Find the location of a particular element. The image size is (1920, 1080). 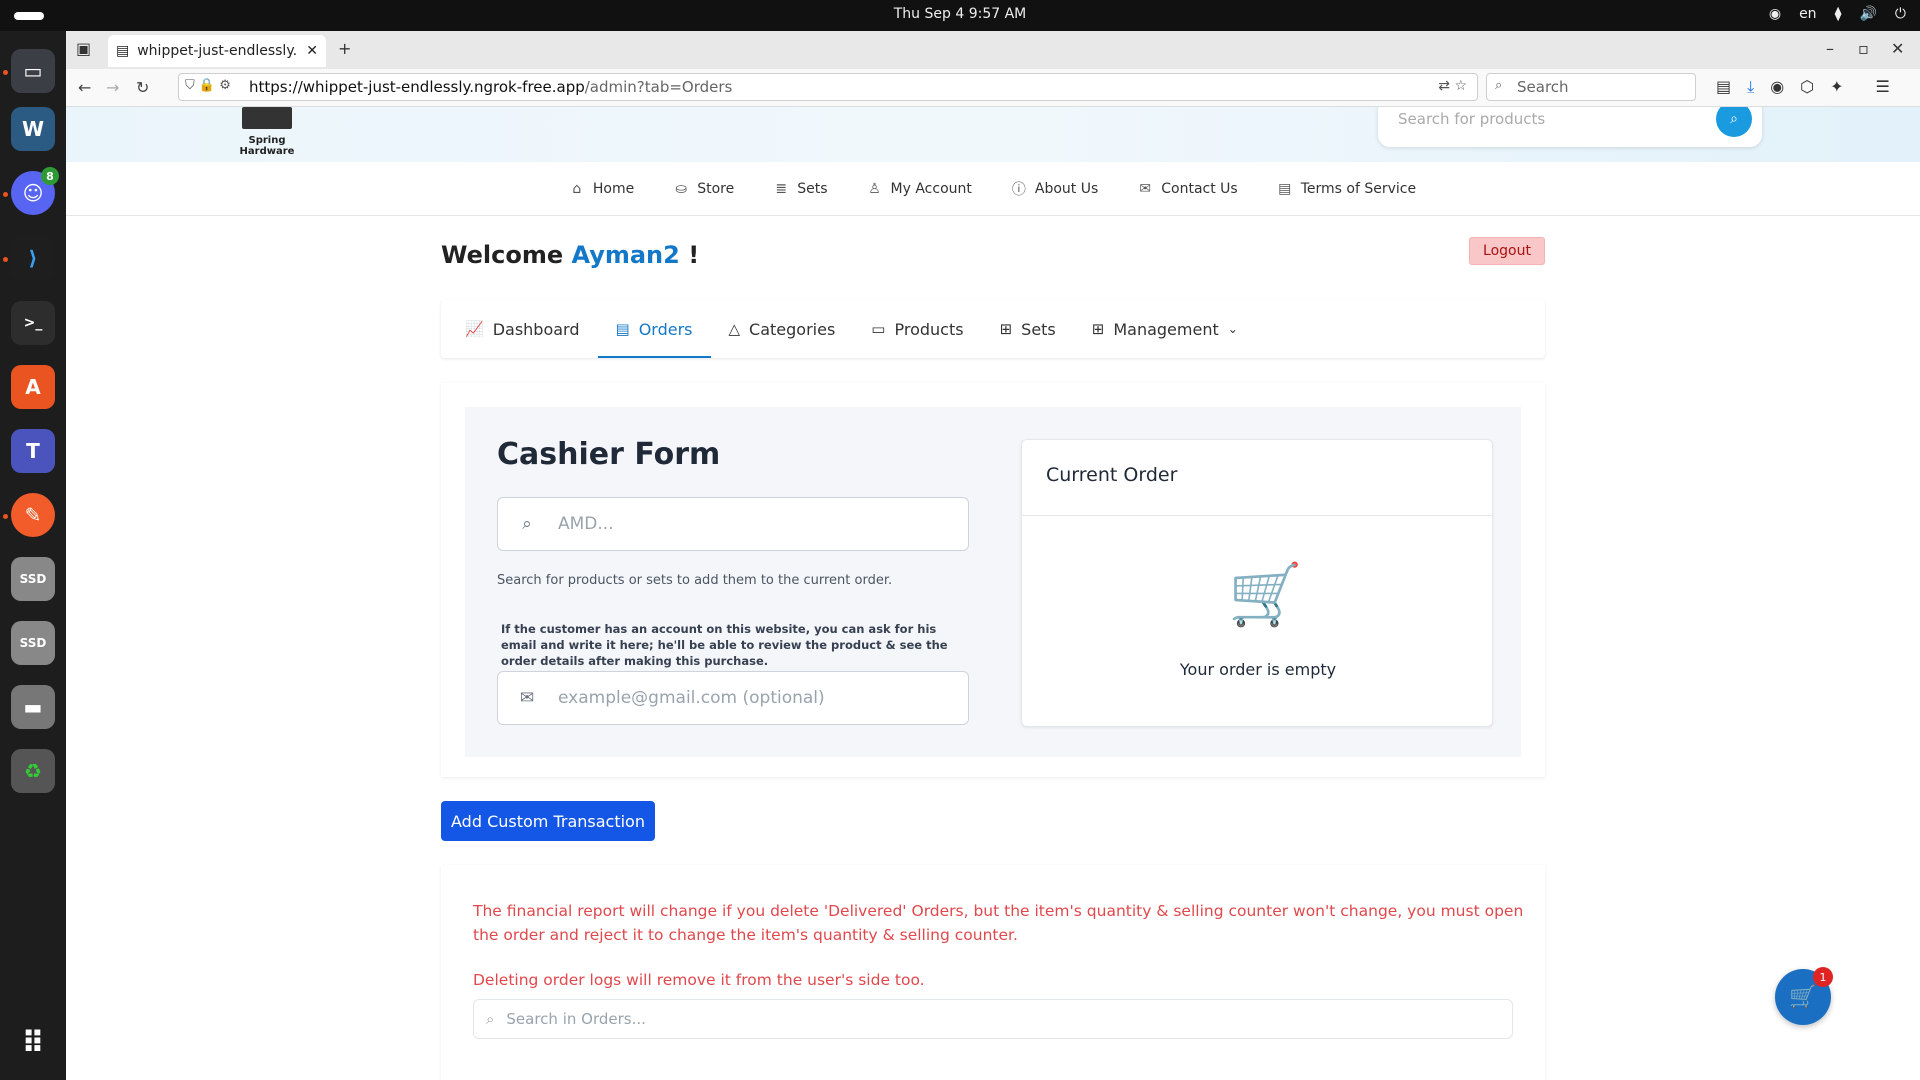

menu-label: Home is located at coordinates (613, 188).